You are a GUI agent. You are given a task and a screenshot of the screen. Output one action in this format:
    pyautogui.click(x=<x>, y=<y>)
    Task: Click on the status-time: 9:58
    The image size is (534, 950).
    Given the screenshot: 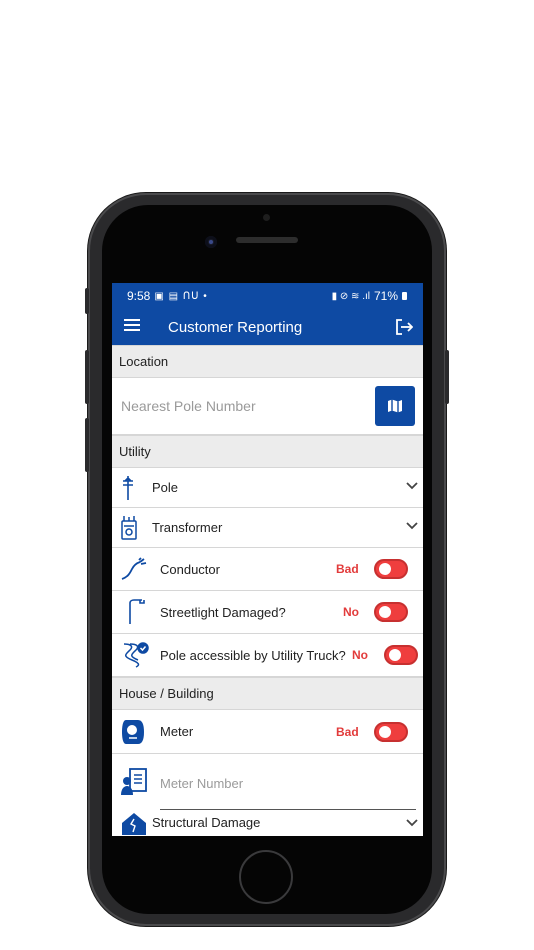 What is the action you would take?
    pyautogui.click(x=139, y=296)
    